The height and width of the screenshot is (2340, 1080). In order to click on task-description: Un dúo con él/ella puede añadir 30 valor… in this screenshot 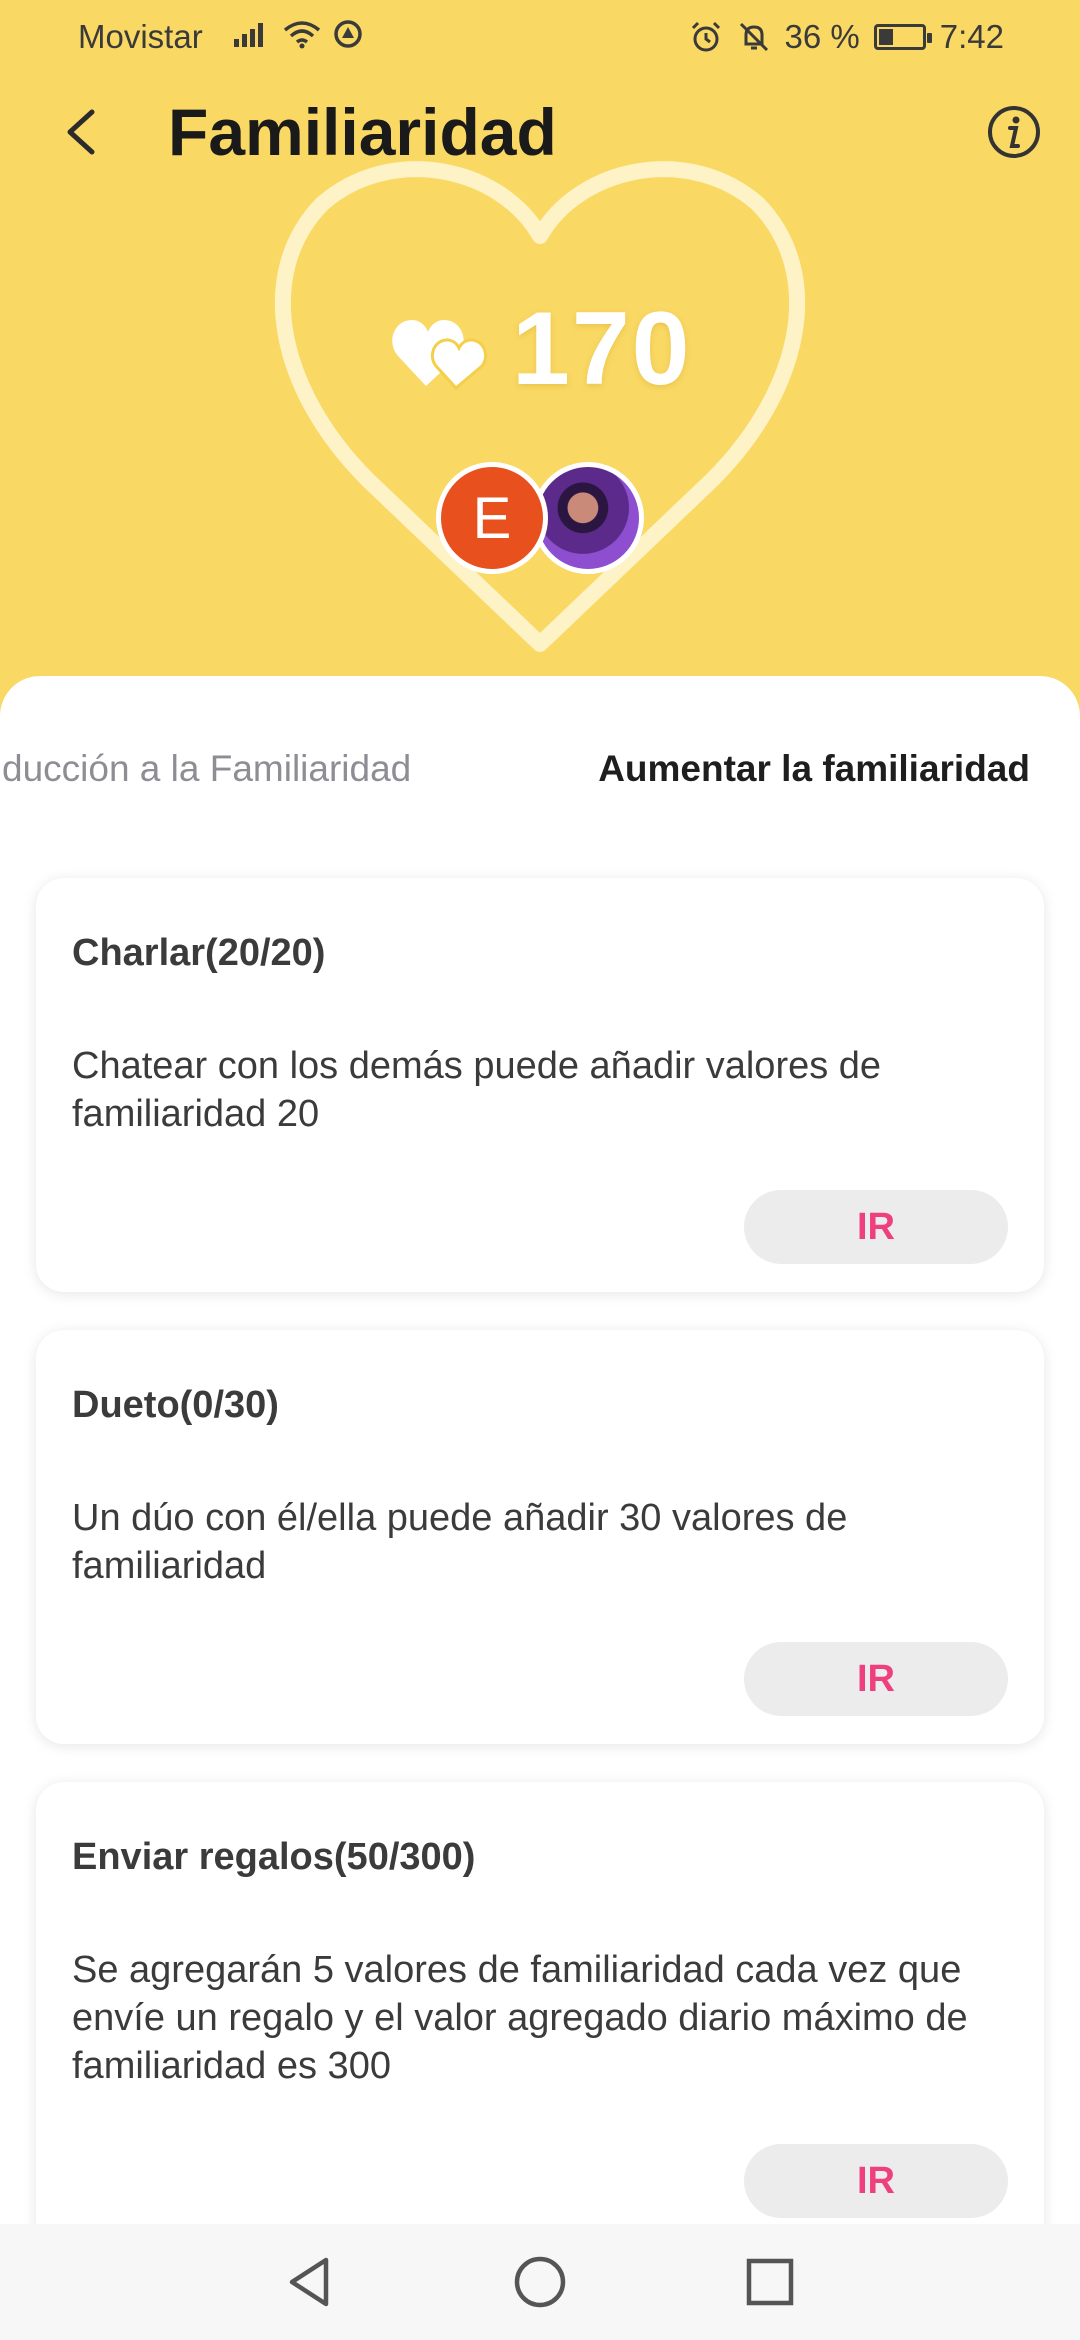, I will do `click(460, 1542)`.